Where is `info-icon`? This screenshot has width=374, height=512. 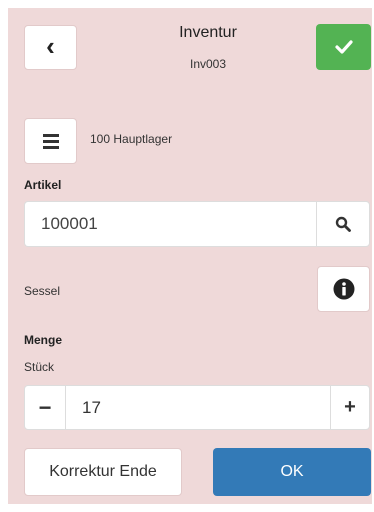 info-icon is located at coordinates (343, 289).